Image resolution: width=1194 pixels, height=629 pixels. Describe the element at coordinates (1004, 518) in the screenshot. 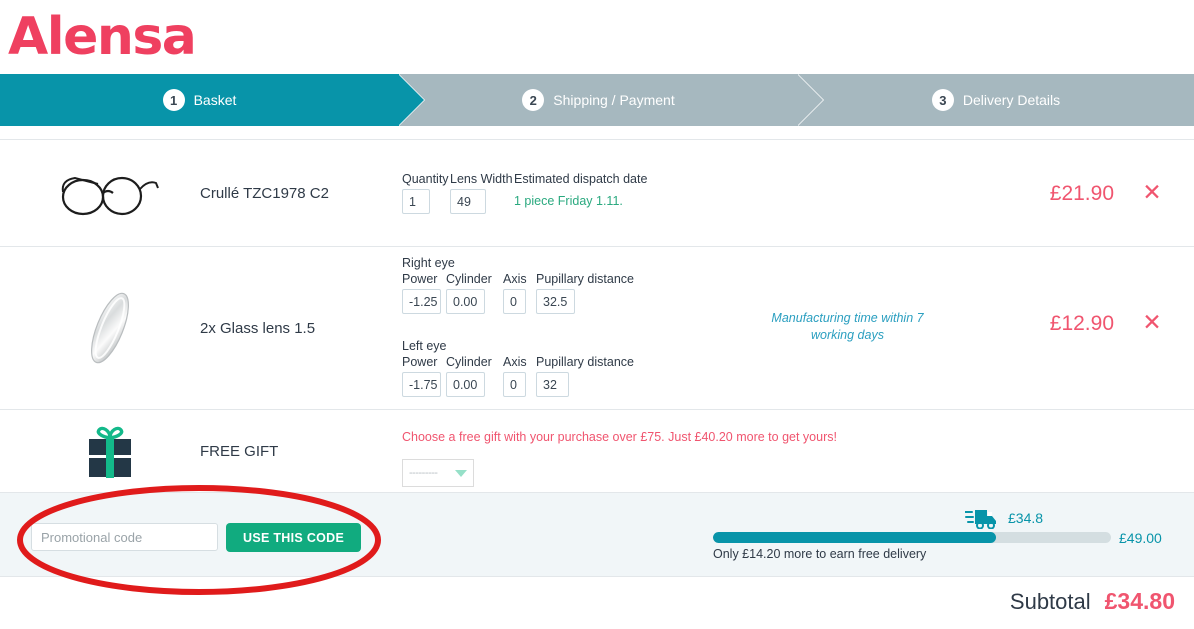

I see `free-delivery-indicator: £34.8` at that location.